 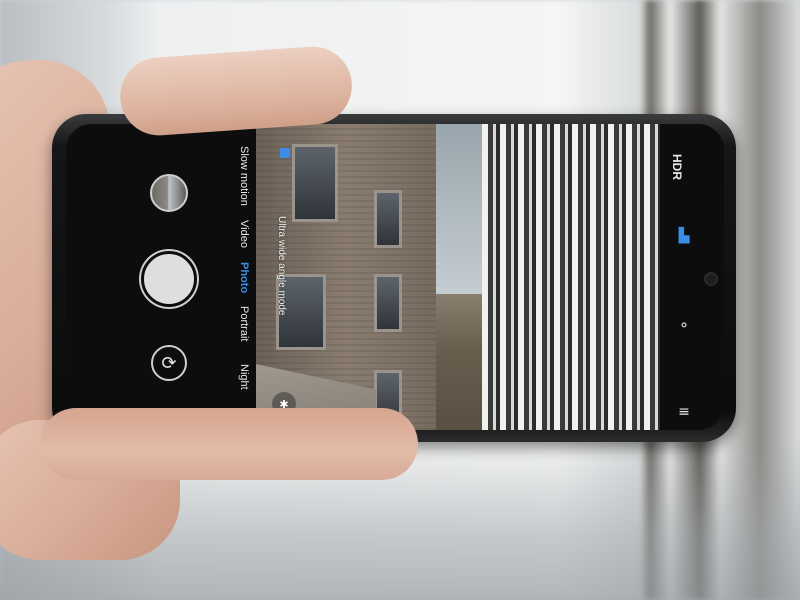 I want to click on camera-settings-panel: HDR ▙ ⚬ ≡, so click(x=692, y=277).